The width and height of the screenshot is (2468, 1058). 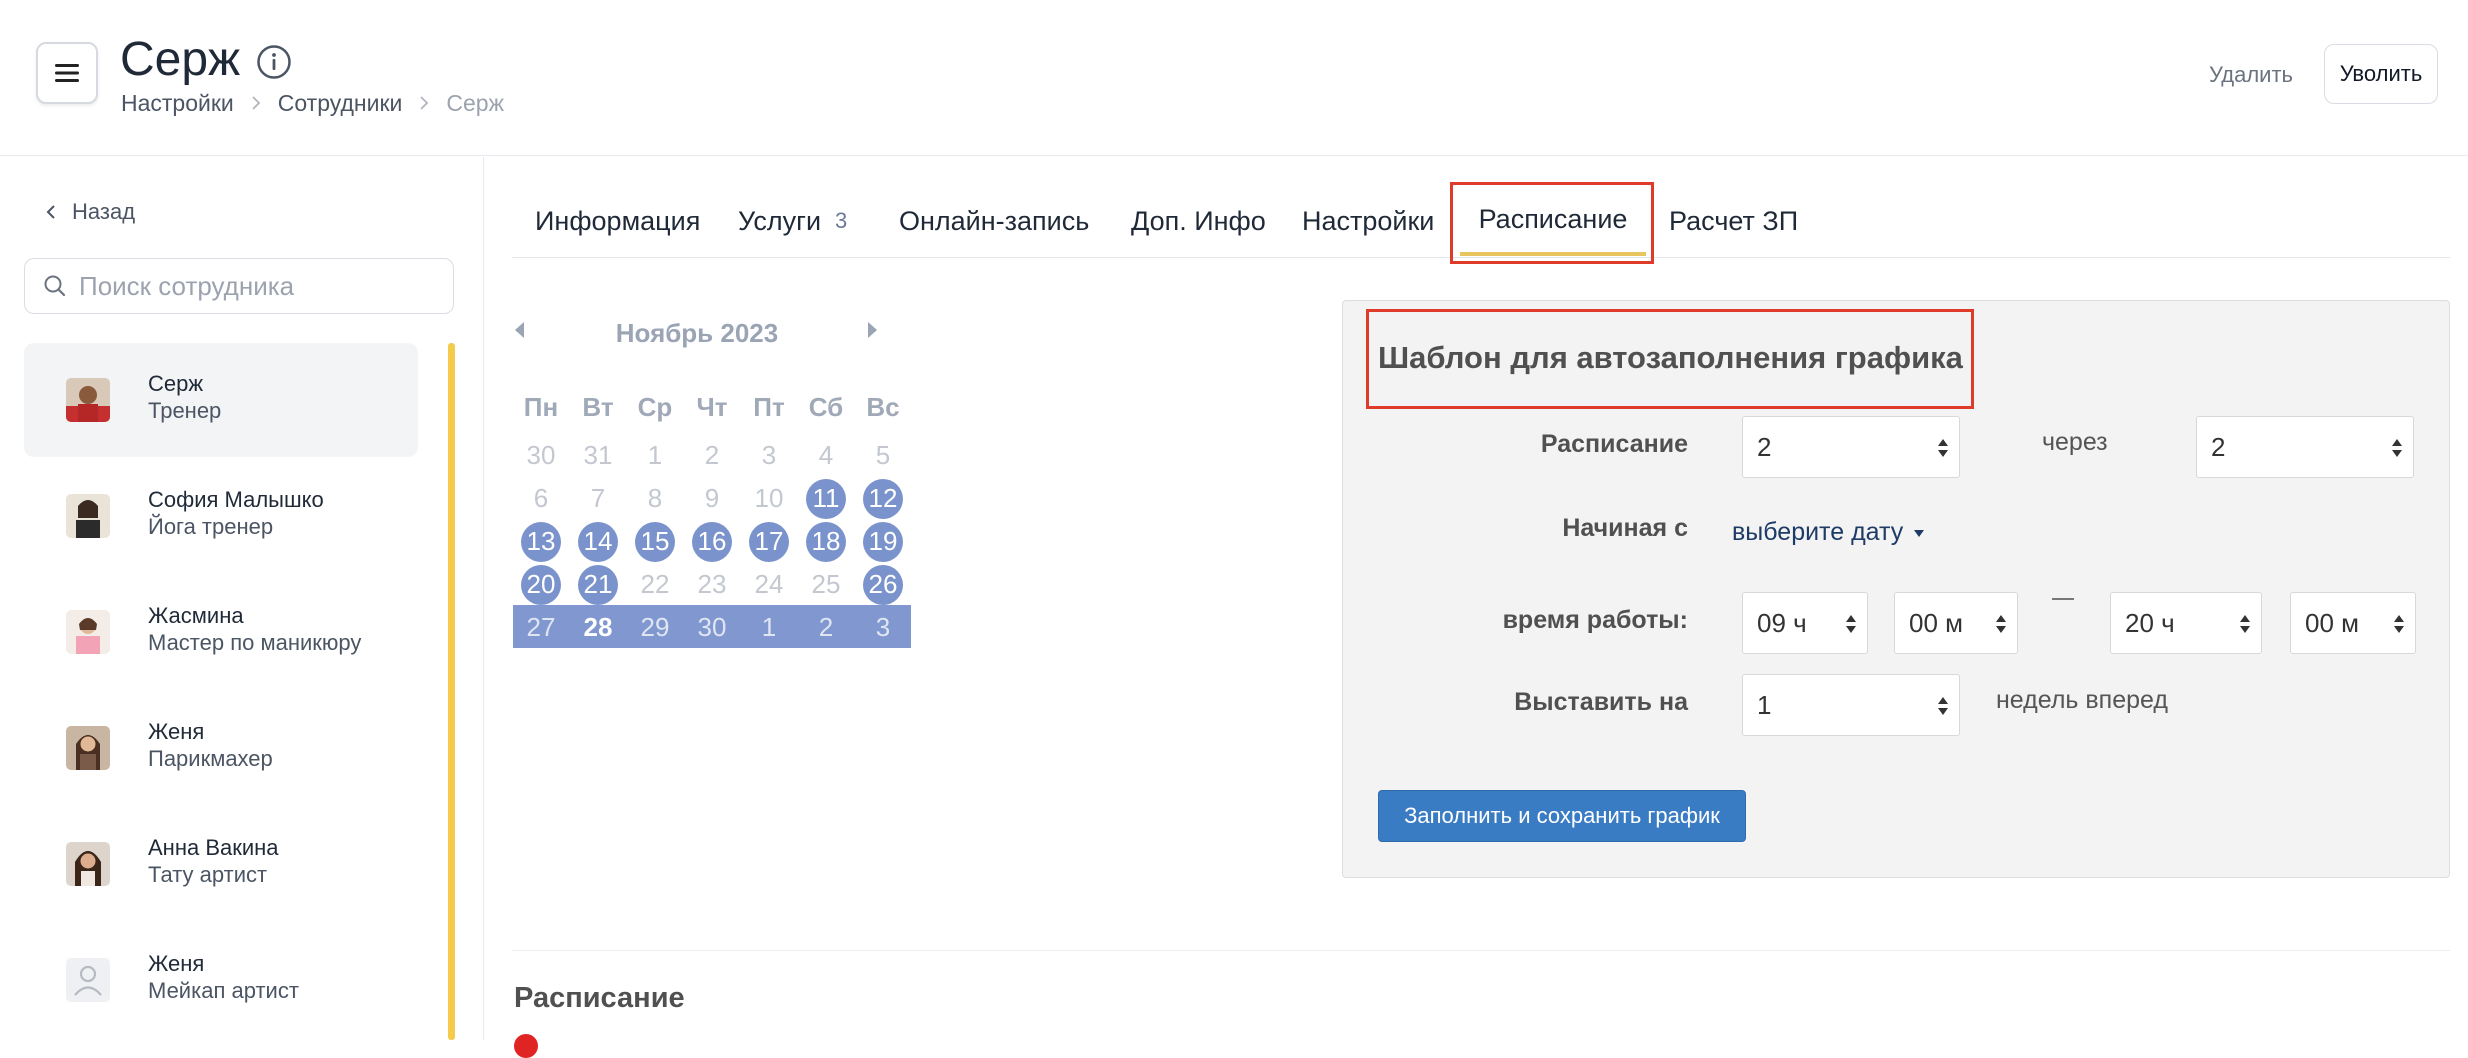 I want to click on calendar-day: 27, so click(x=541, y=627).